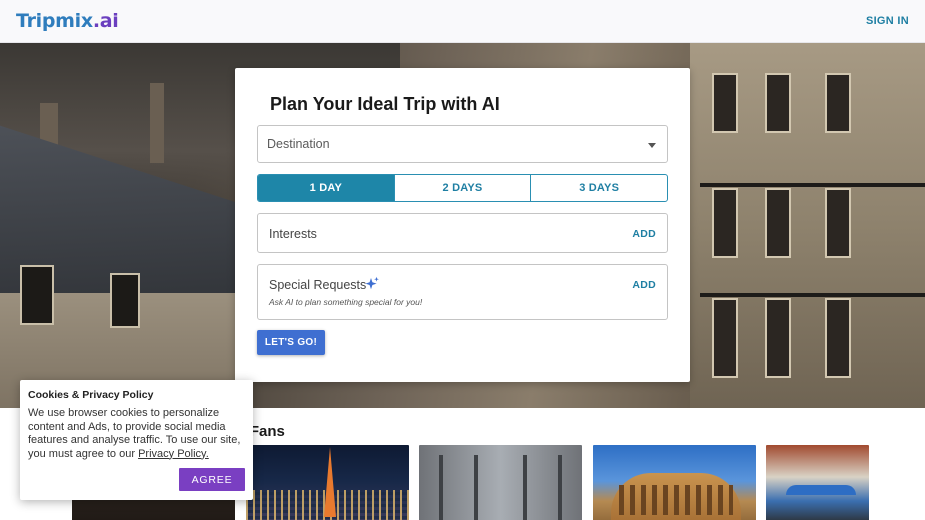 The width and height of the screenshot is (925, 520). I want to click on restaurant-street-image, so click(821, 490).